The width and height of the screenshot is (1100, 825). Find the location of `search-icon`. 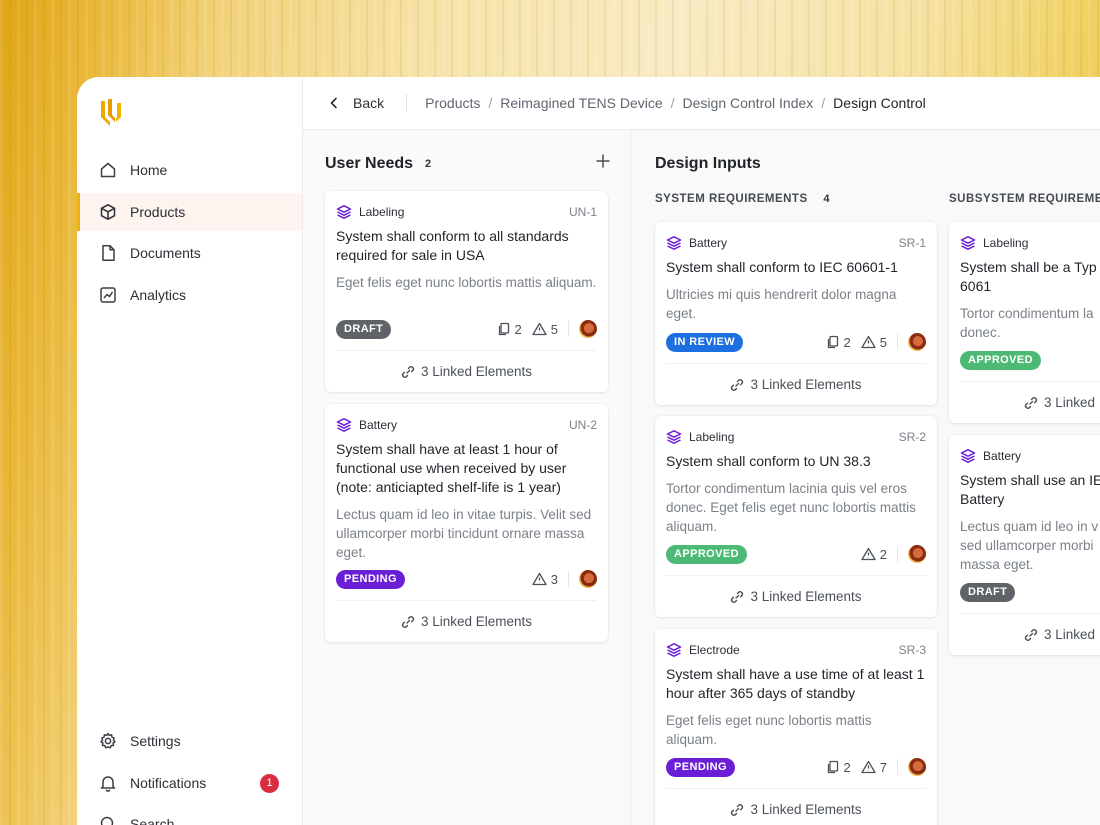

search-icon is located at coordinates (108, 820).